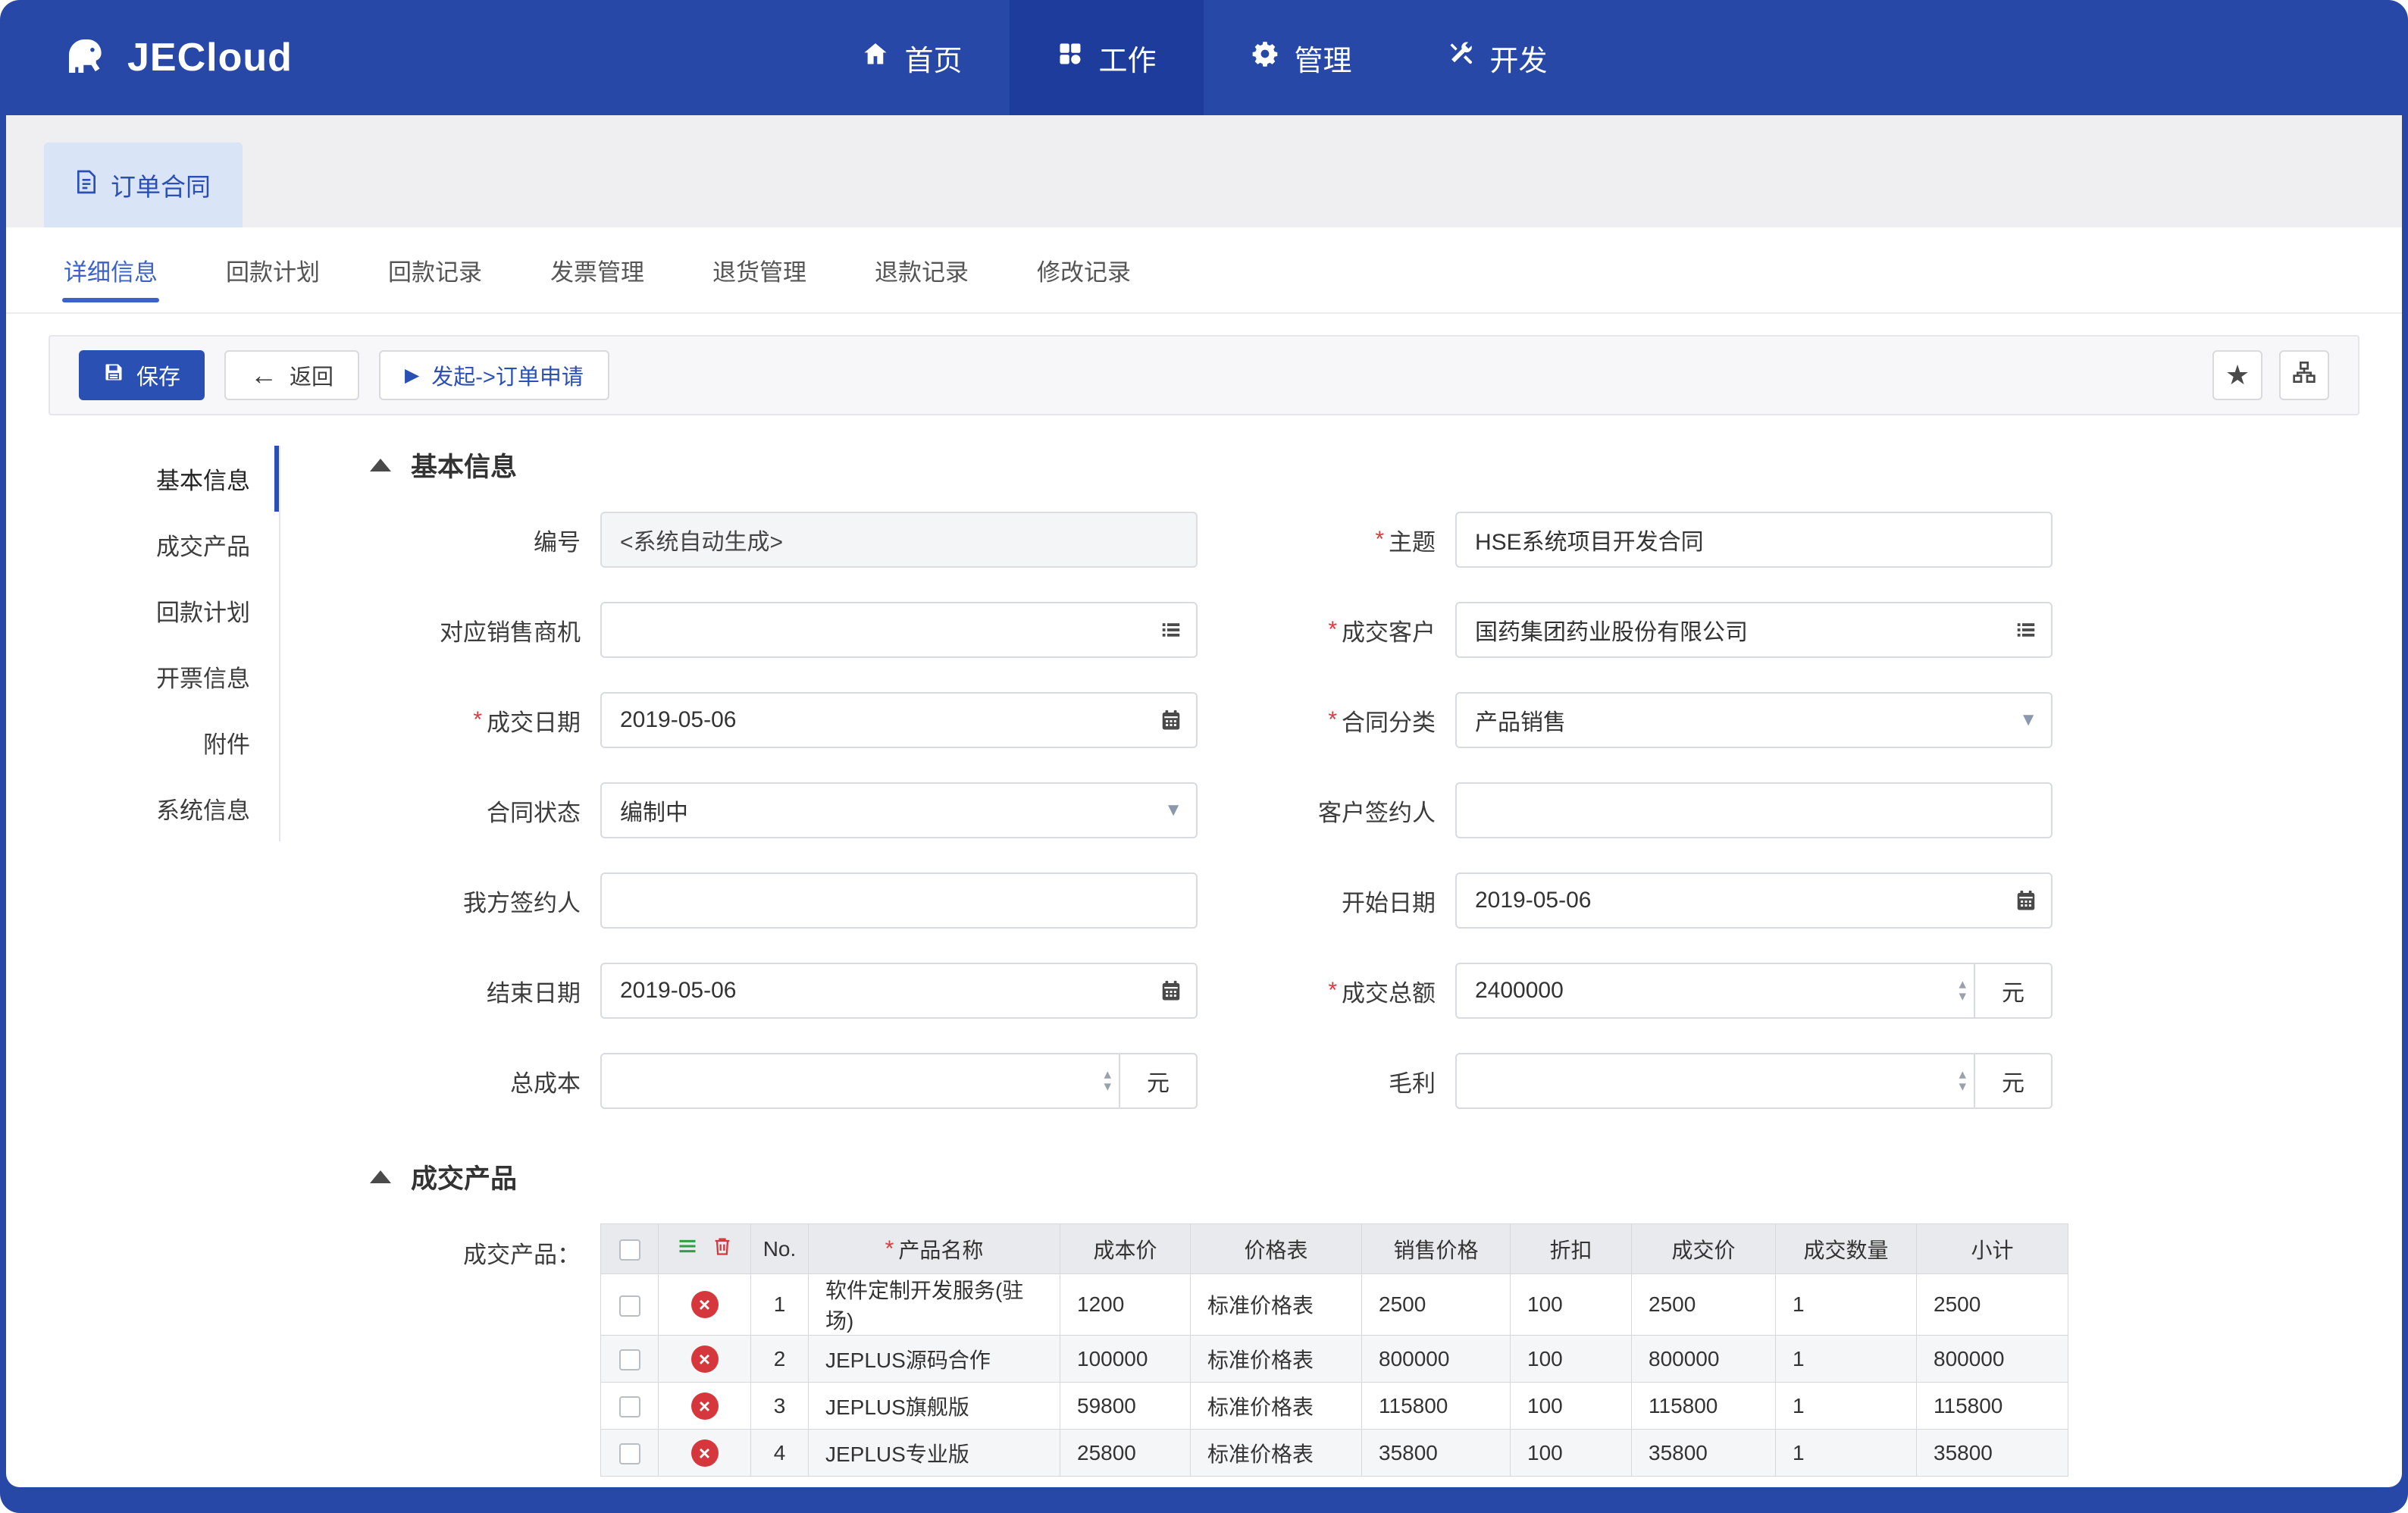  I want to click on start-date-input, so click(1754, 900).